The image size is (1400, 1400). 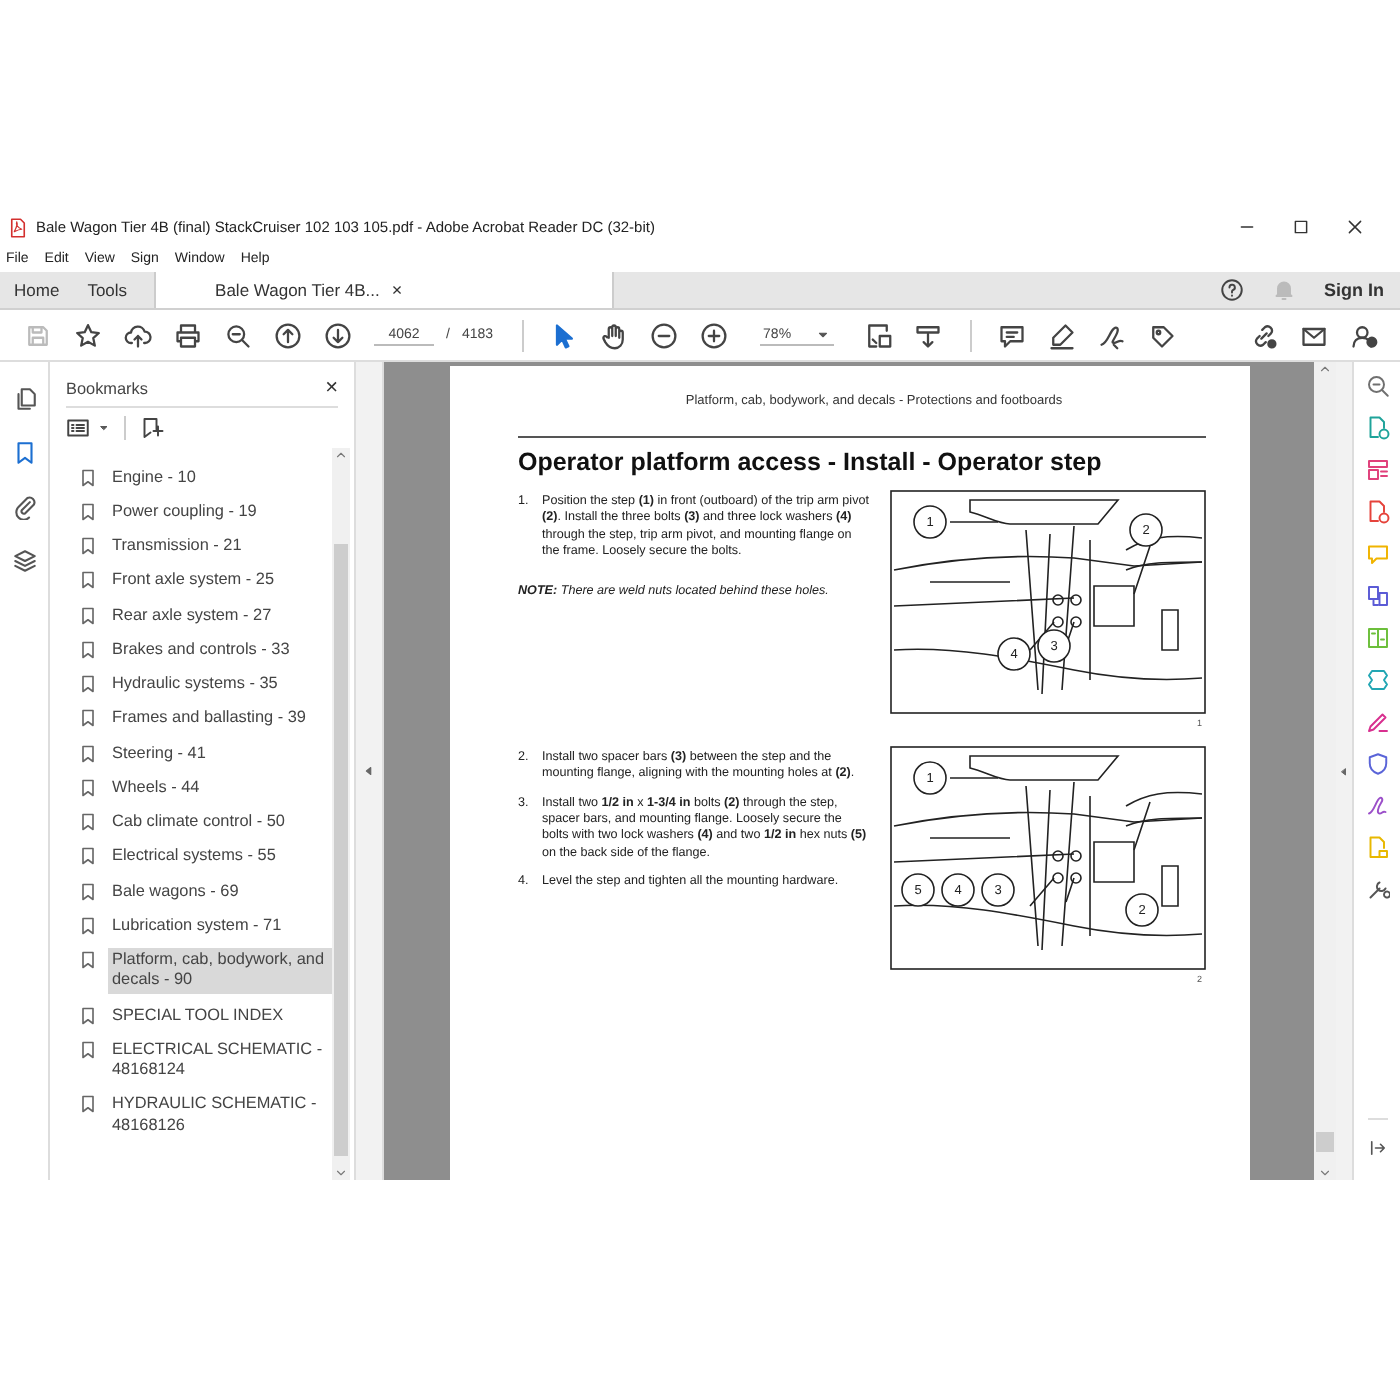 I want to click on expand-panel-icon, so click(x=1377, y=1148).